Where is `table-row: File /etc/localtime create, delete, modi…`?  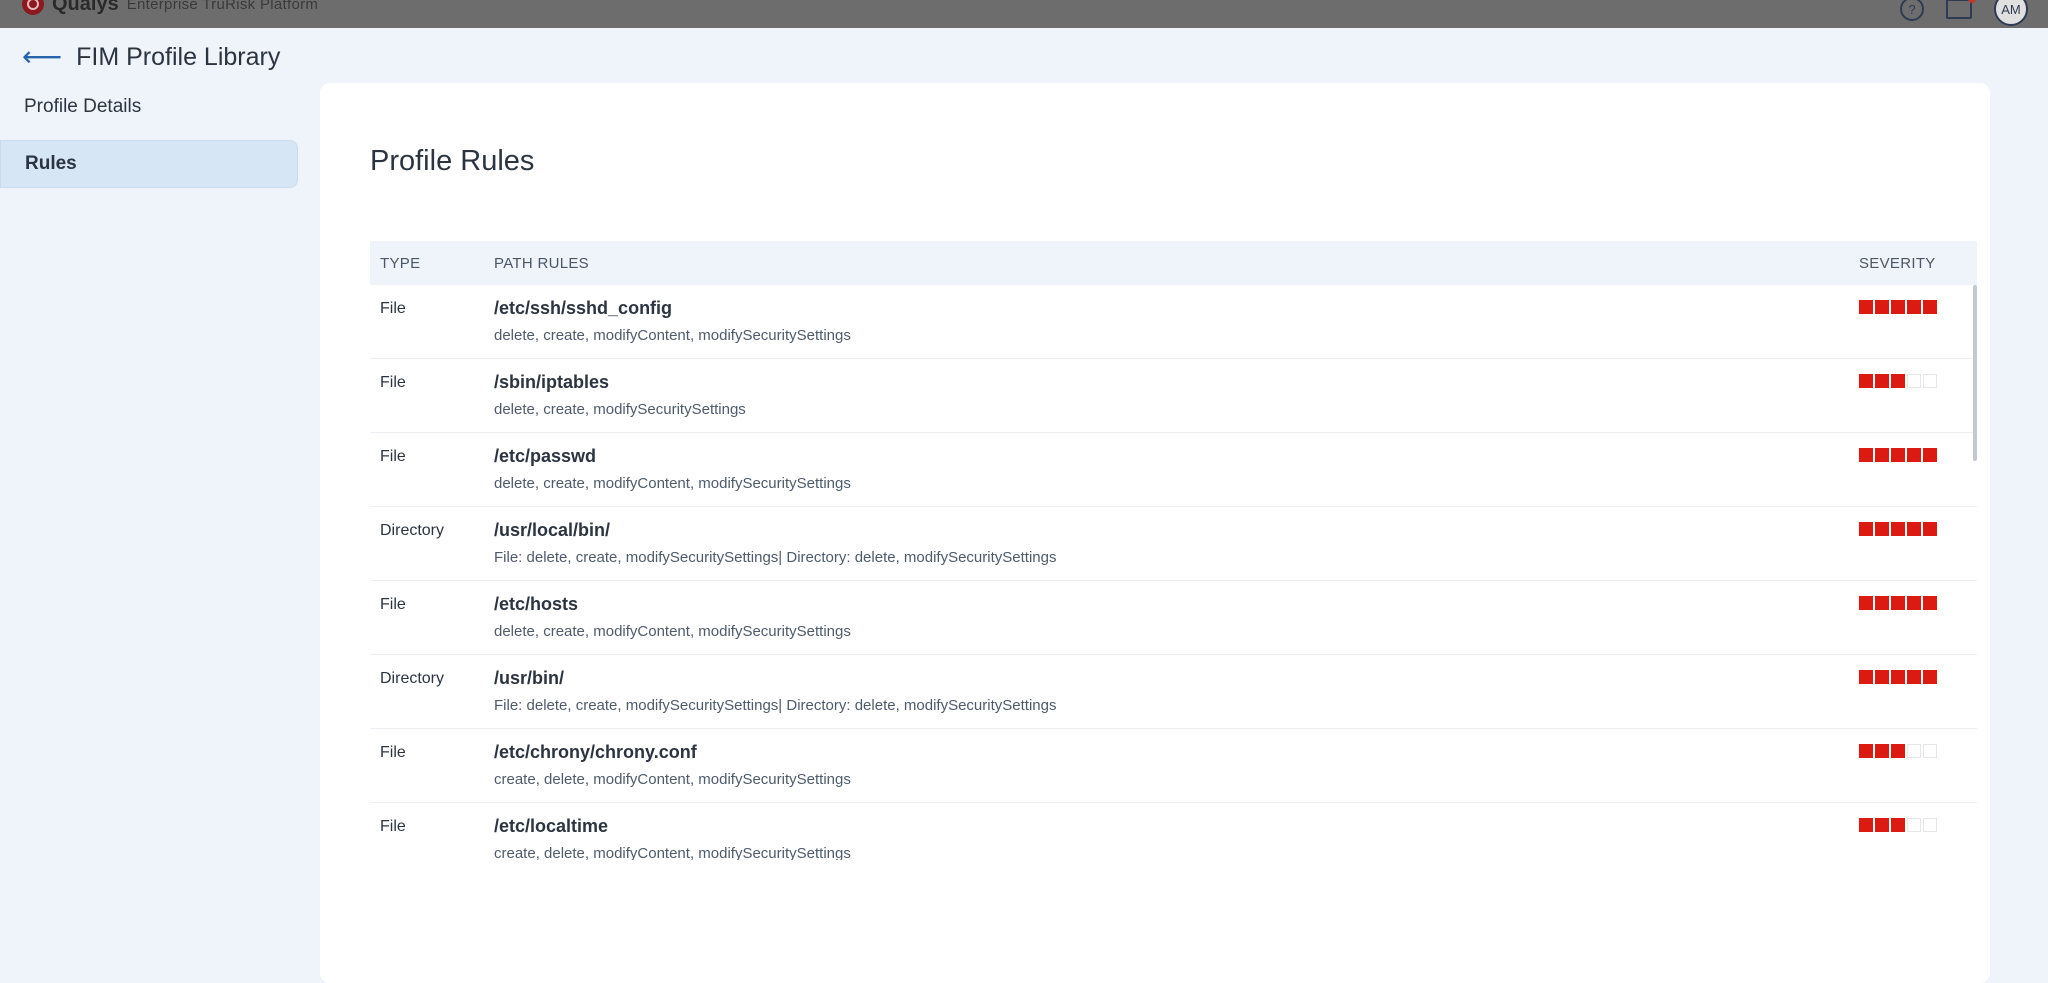
table-row: File /etc/localtime create, delete, modi… is located at coordinates (1173, 831).